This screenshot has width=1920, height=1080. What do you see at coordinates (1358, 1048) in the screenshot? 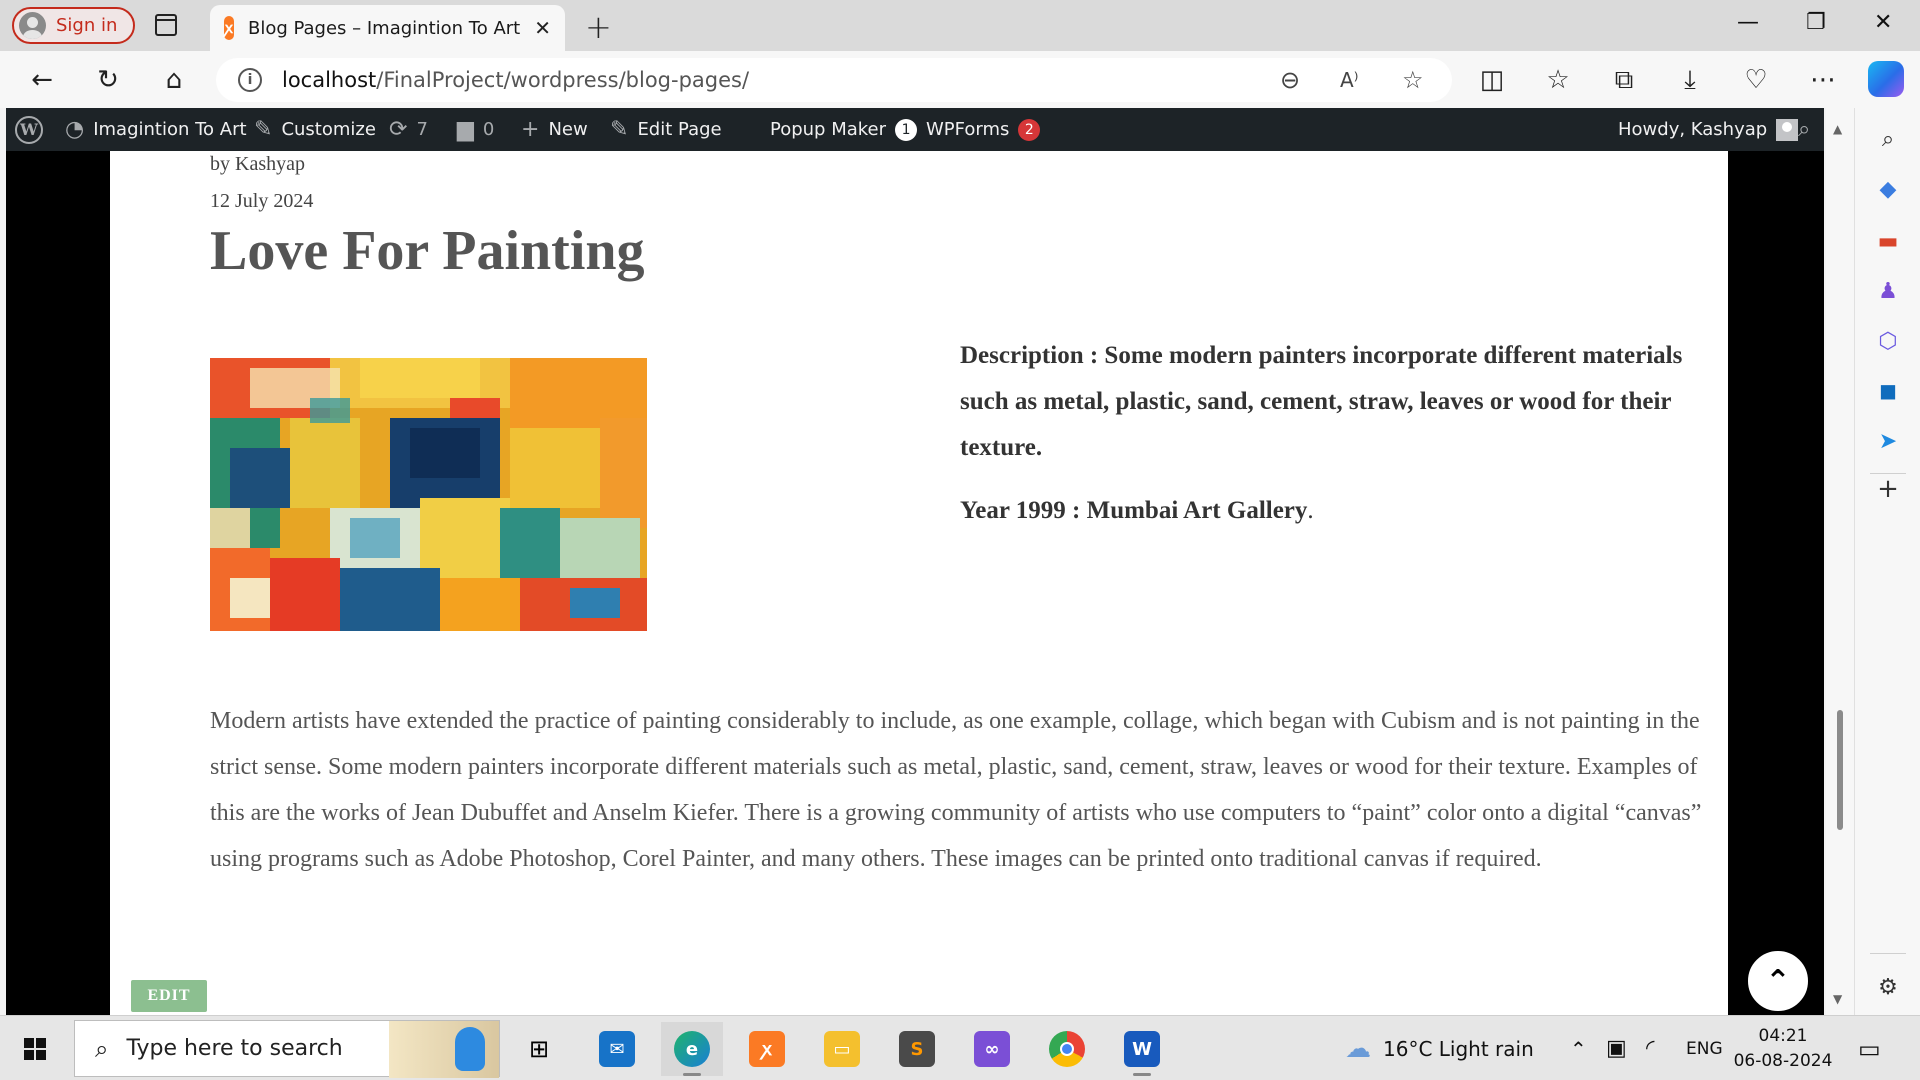
I see `cloud-rain-icon: ☁` at bounding box center [1358, 1048].